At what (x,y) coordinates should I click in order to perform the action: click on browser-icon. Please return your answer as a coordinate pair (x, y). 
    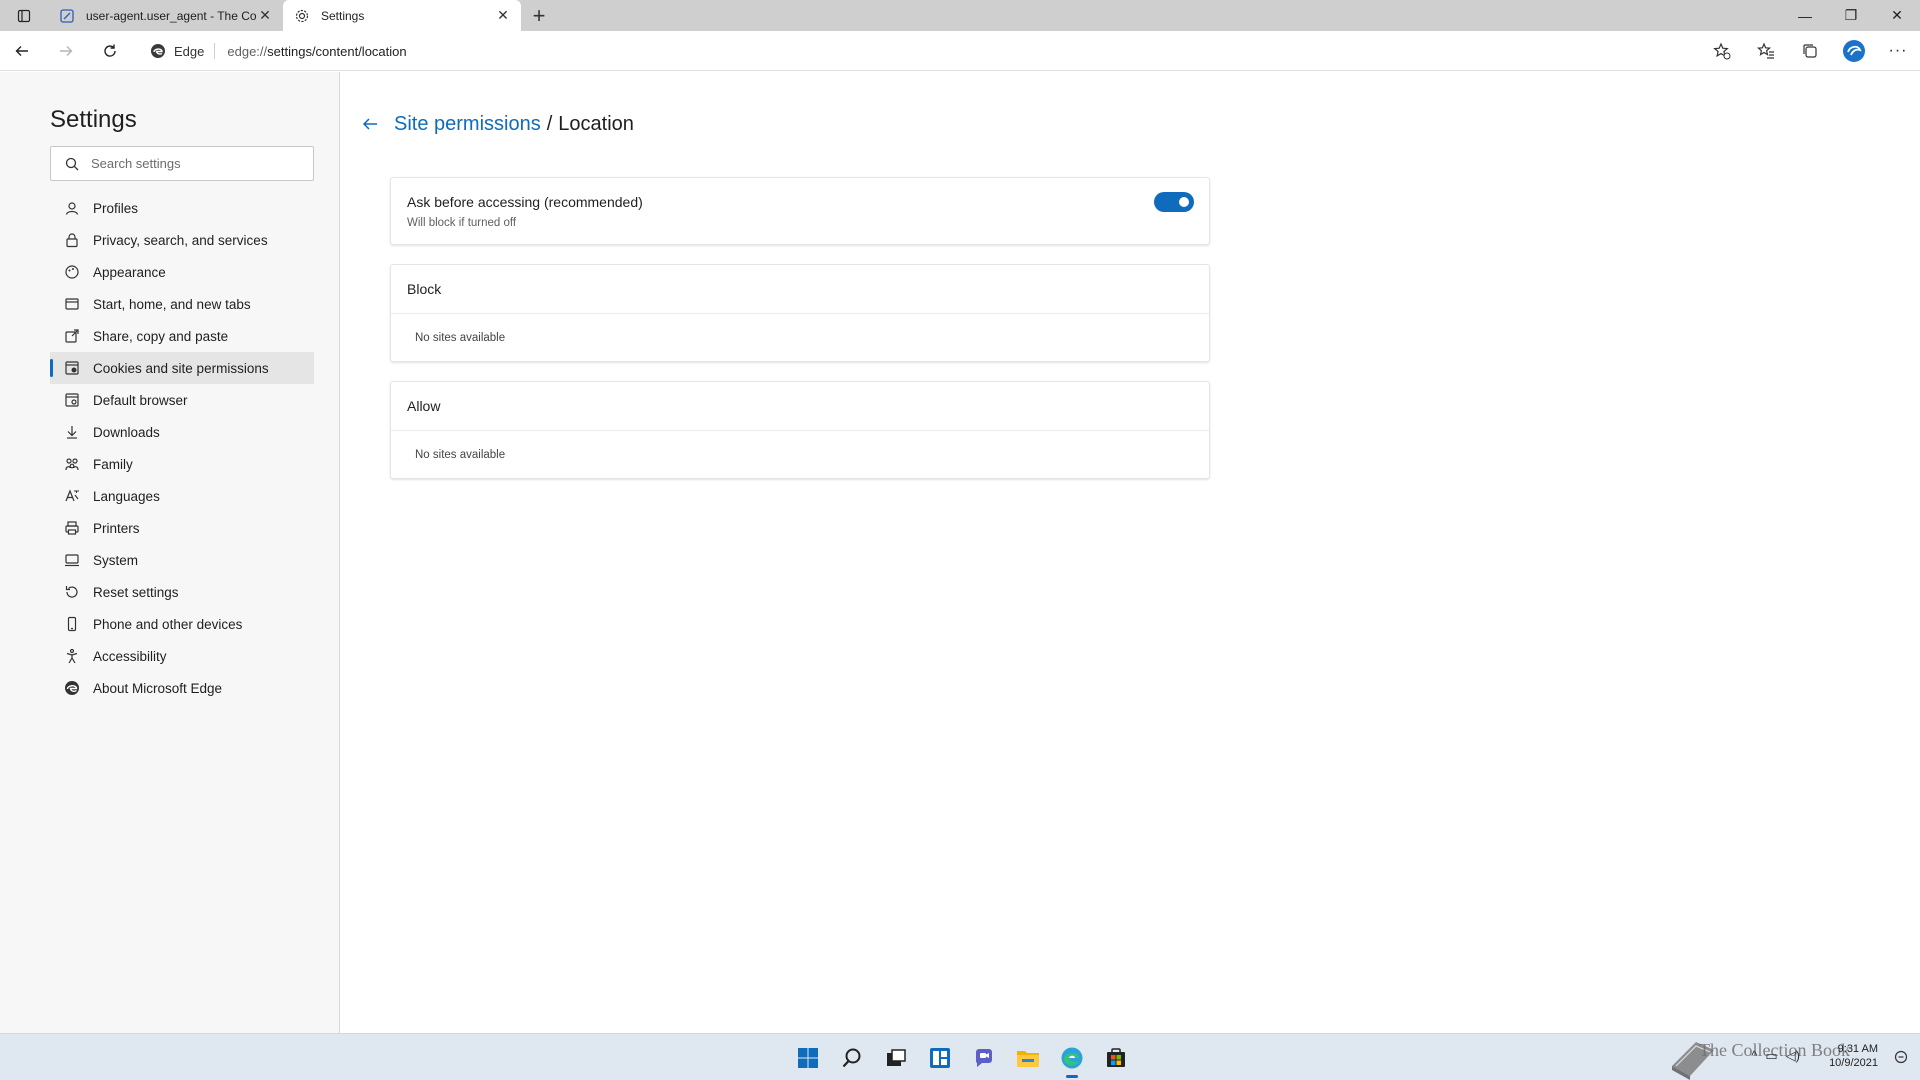
    Looking at the image, I should click on (72, 400).